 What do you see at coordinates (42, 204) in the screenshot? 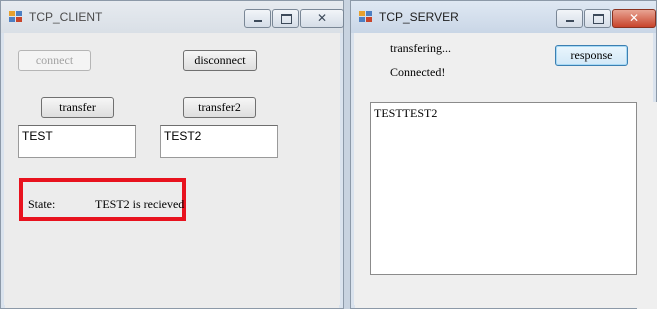
I see `state-label: State:` at bounding box center [42, 204].